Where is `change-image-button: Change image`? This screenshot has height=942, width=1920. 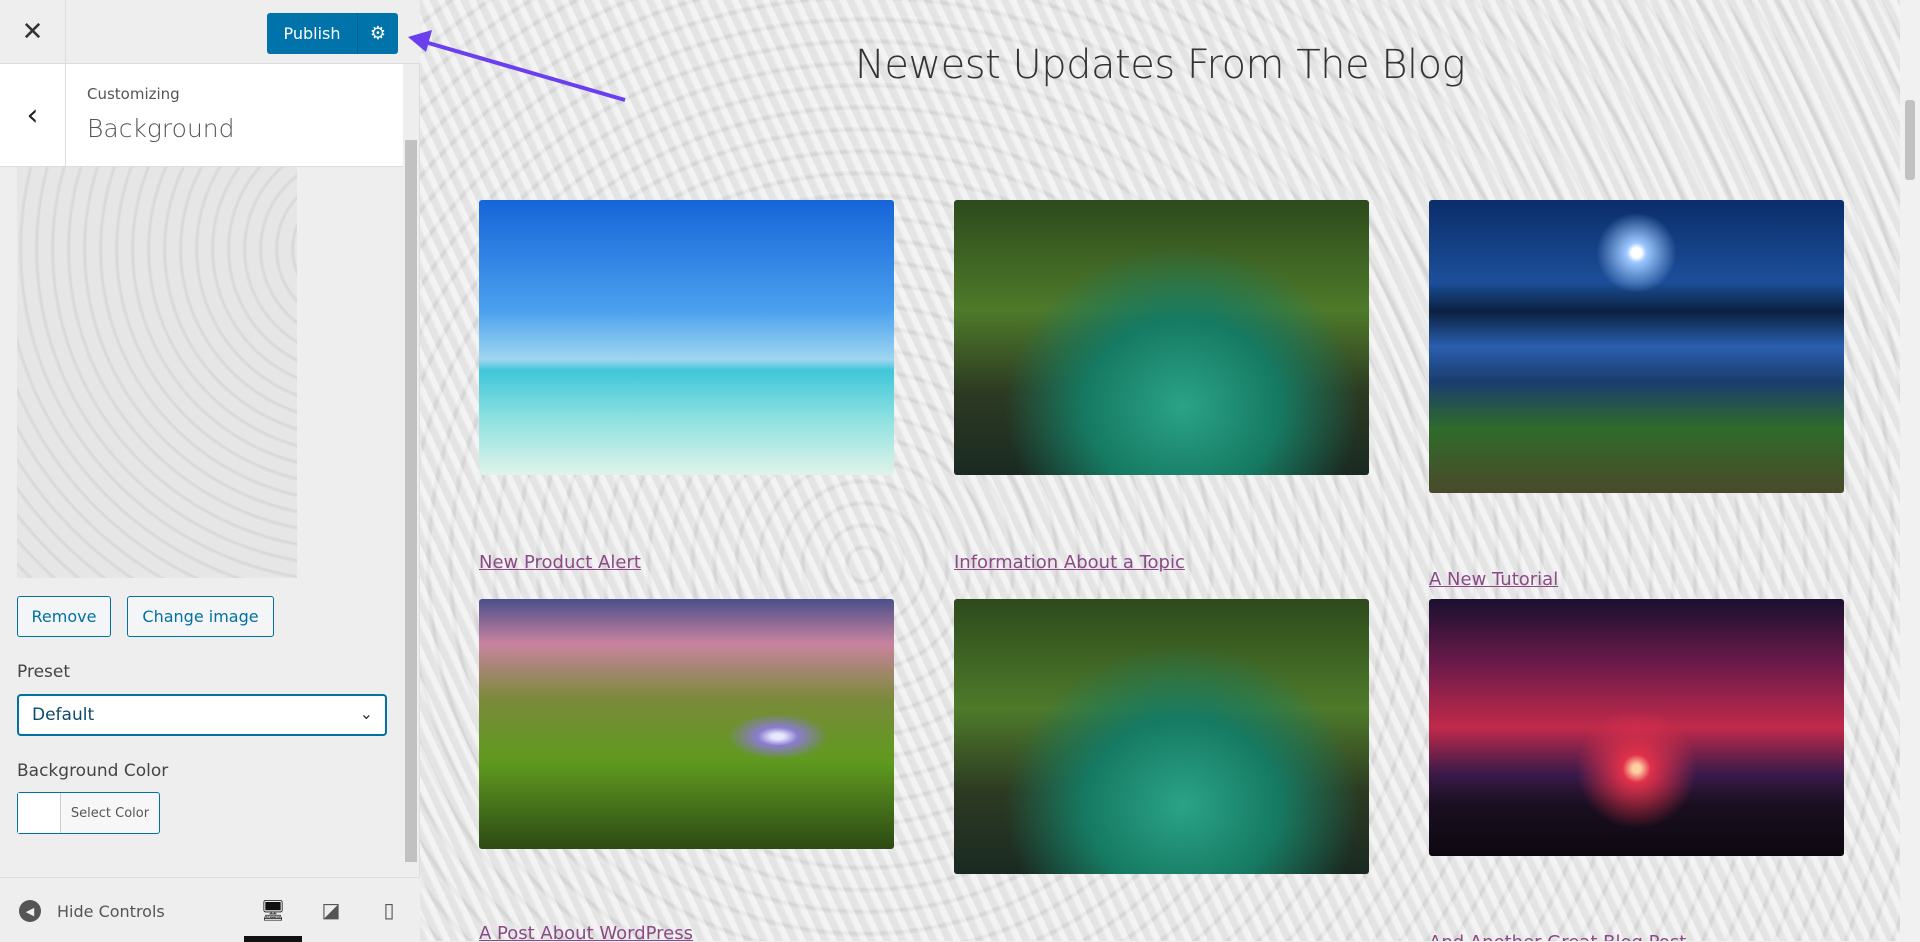 change-image-button: Change image is located at coordinates (200, 616).